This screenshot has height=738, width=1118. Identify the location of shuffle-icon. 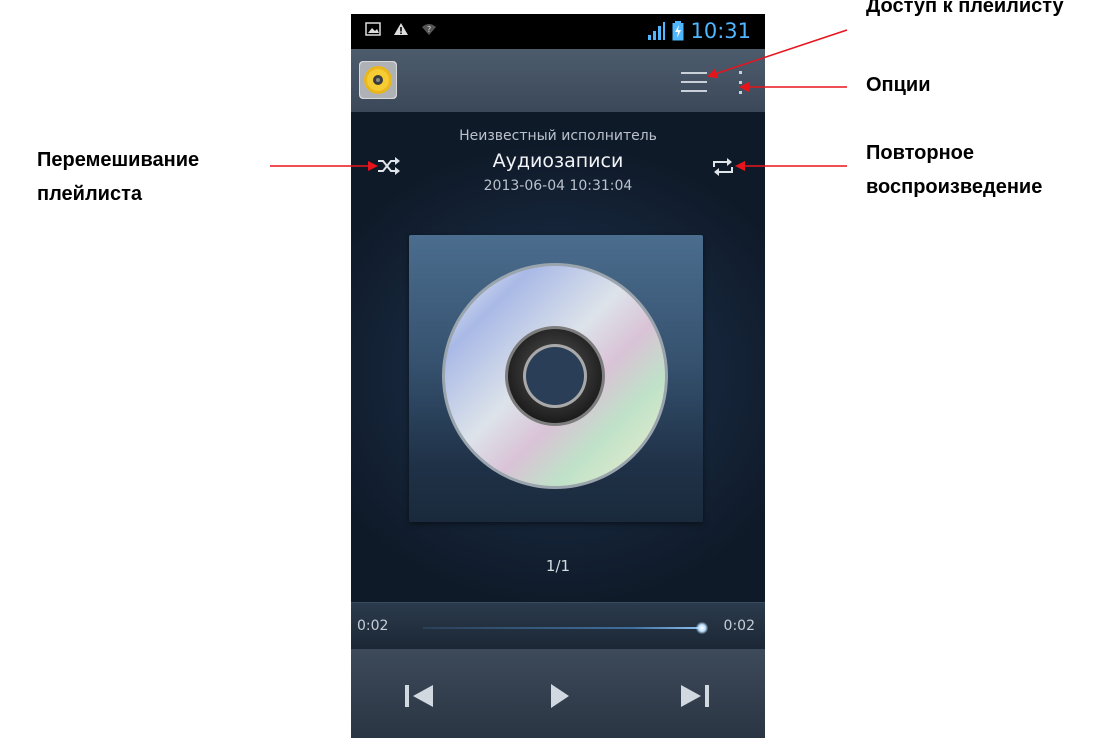
(389, 166).